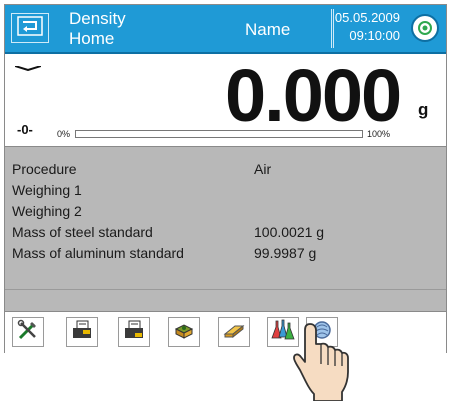  Describe the element at coordinates (47, 211) in the screenshot. I see `info-row-label: Weighing 2` at that location.